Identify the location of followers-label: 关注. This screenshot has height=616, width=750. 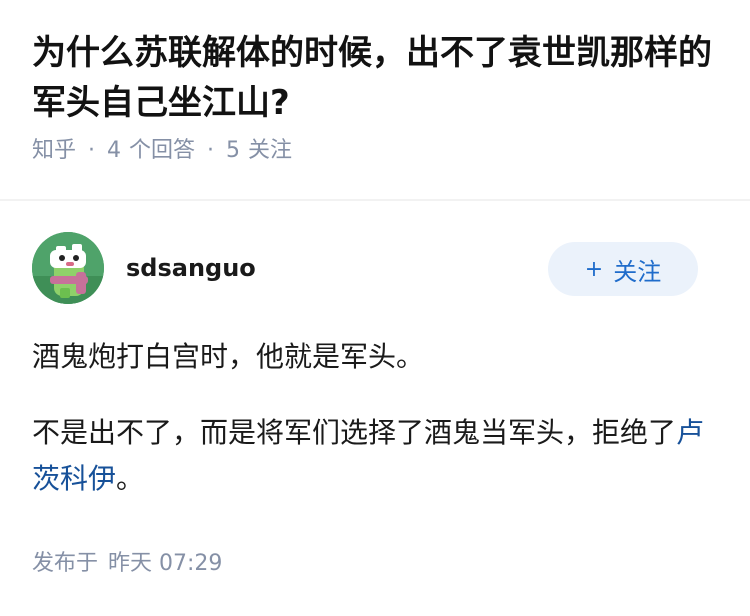
(270, 150).